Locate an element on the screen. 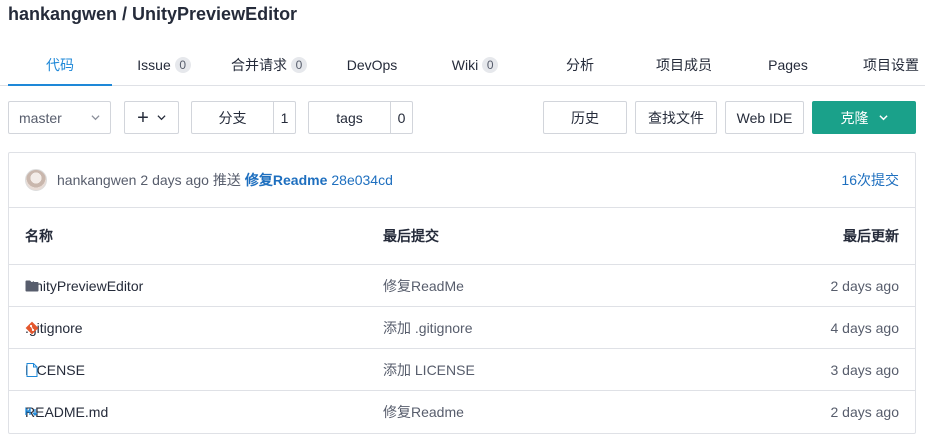 This screenshot has height=443, width=925. tab-label: Pages is located at coordinates (788, 64).